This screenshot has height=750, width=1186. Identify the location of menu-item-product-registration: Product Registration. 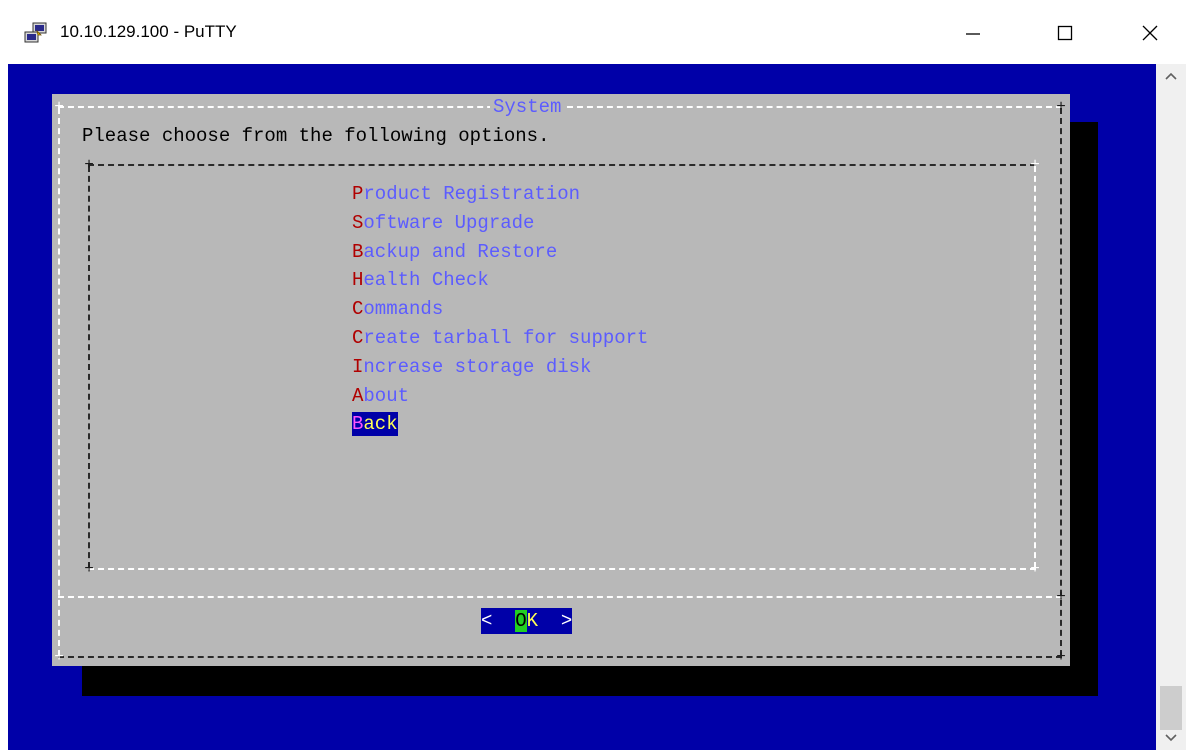
(500, 194).